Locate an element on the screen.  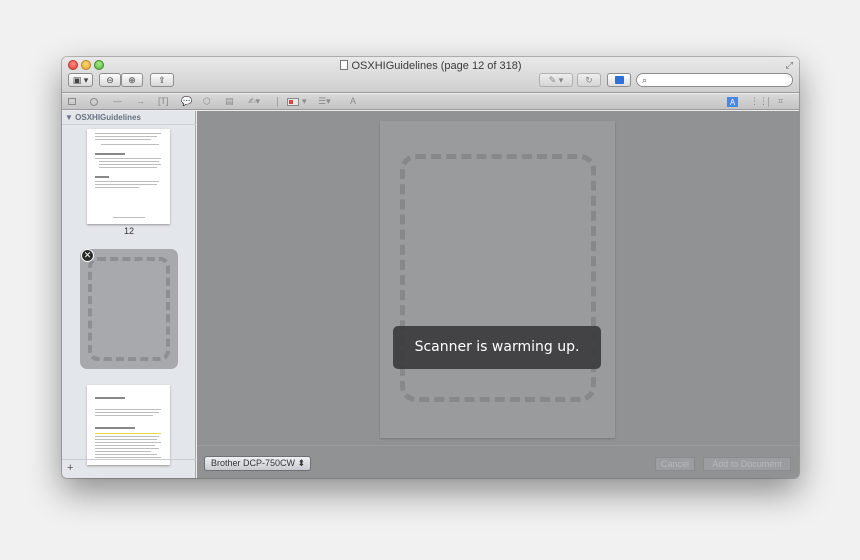
zoom-in-icon: ⊕ is located at coordinates (132, 80).